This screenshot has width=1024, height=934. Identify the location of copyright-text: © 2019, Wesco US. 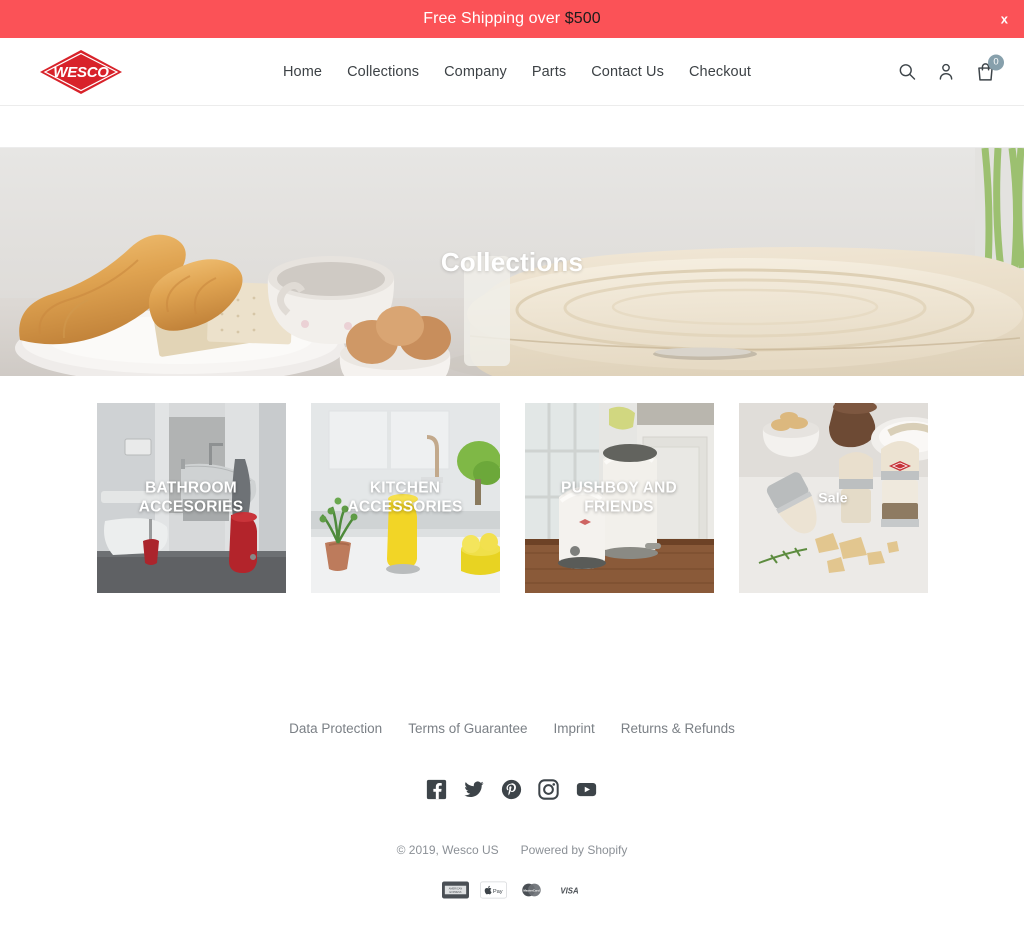
(447, 850).